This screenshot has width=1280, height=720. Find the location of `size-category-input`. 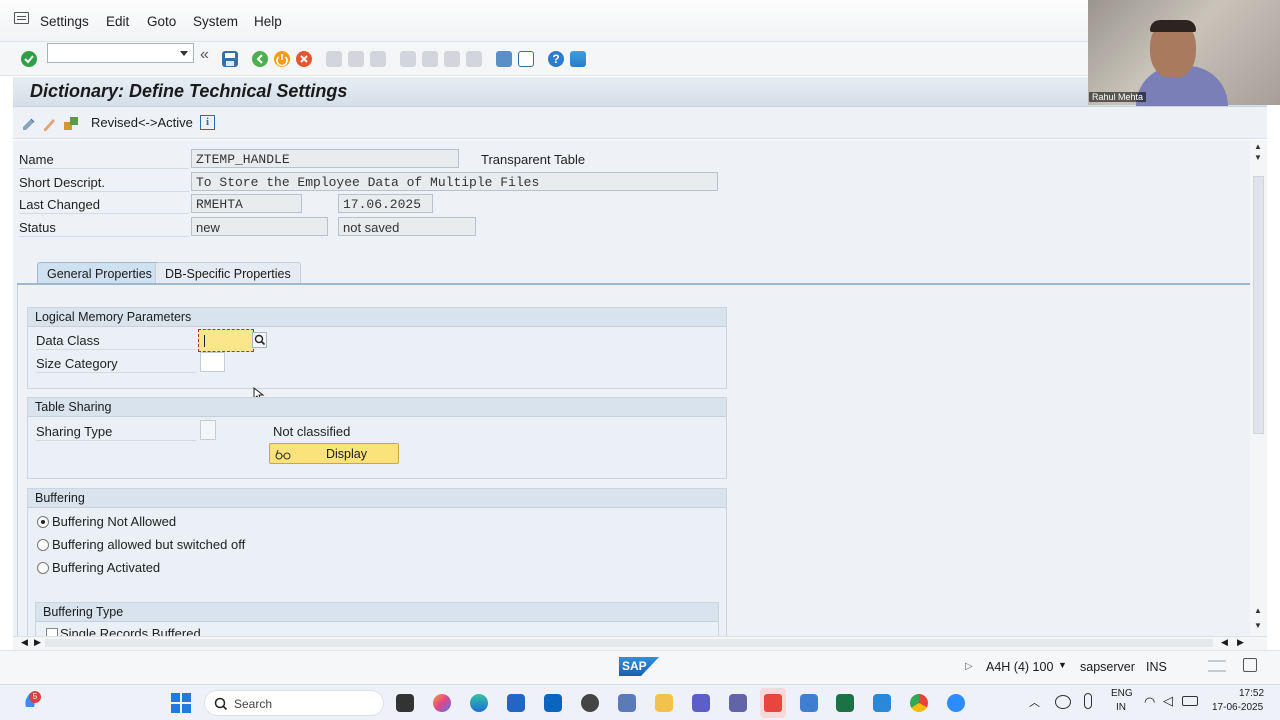

size-category-input is located at coordinates (212, 362).